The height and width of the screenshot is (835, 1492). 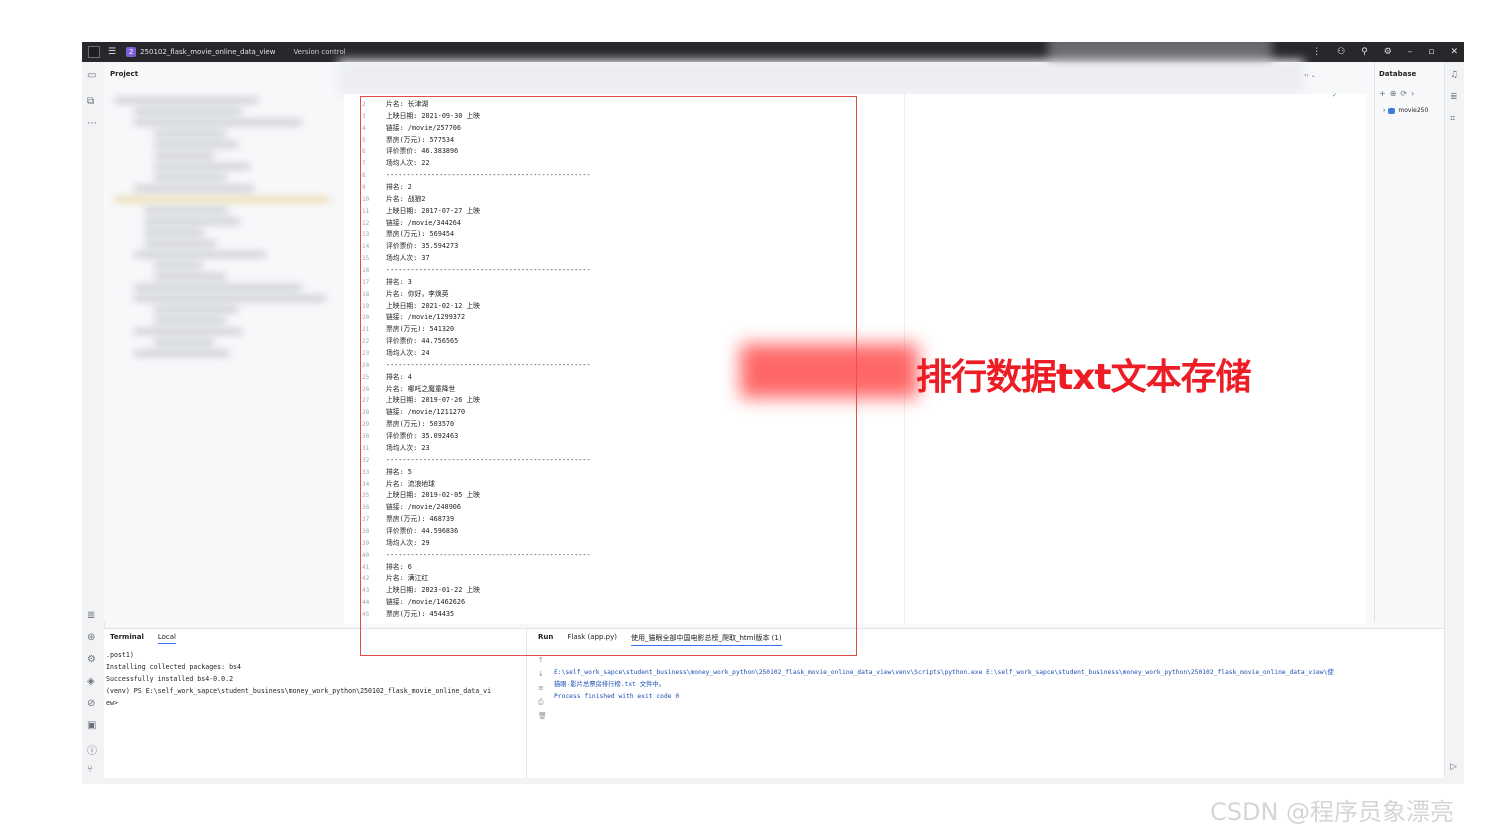 What do you see at coordinates (773, 781) in the screenshot?
I see `status-bar` at bounding box center [773, 781].